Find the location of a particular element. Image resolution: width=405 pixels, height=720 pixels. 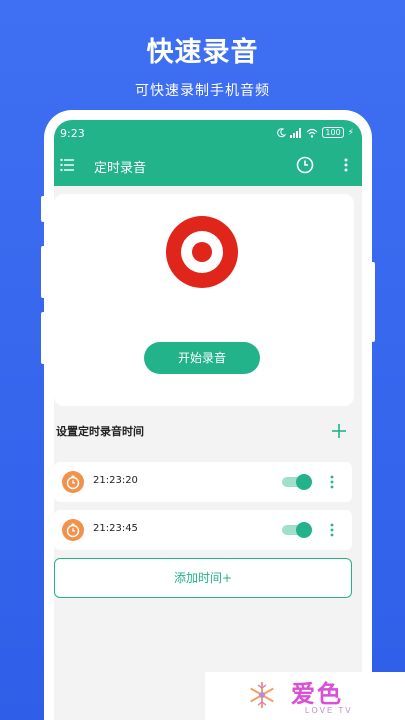

menu-list-icon is located at coordinates (67, 165).